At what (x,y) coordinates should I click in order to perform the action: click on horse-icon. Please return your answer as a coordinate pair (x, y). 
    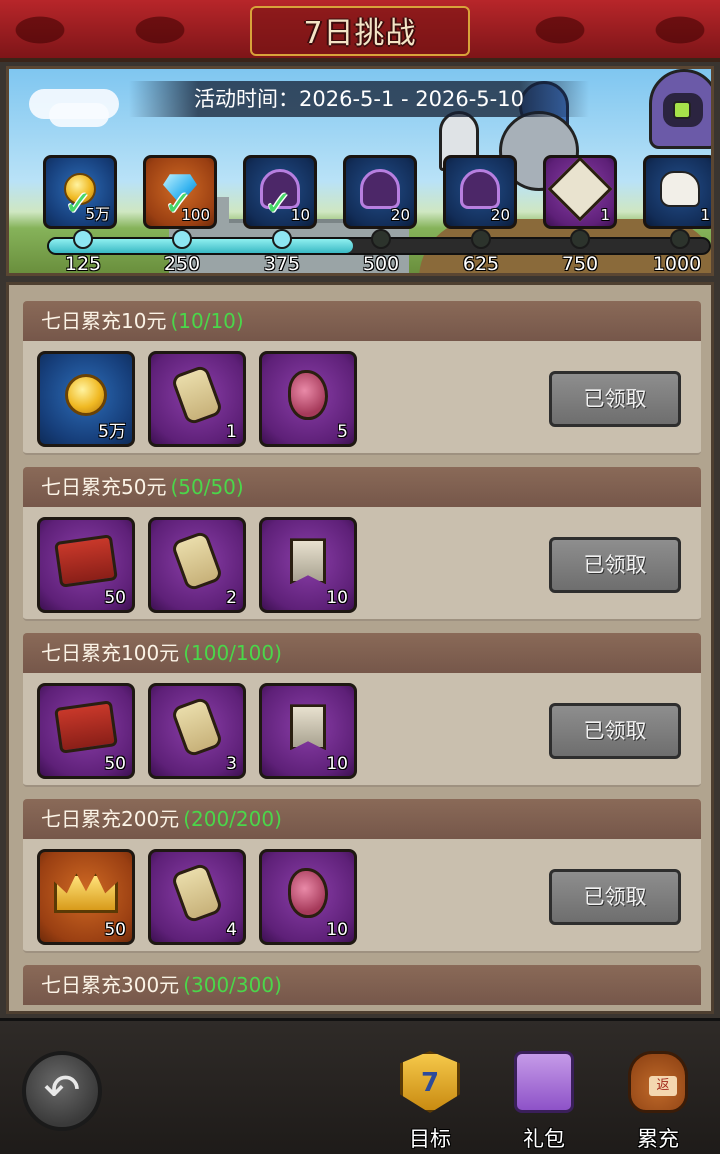
    Looking at the image, I should click on (680, 189).